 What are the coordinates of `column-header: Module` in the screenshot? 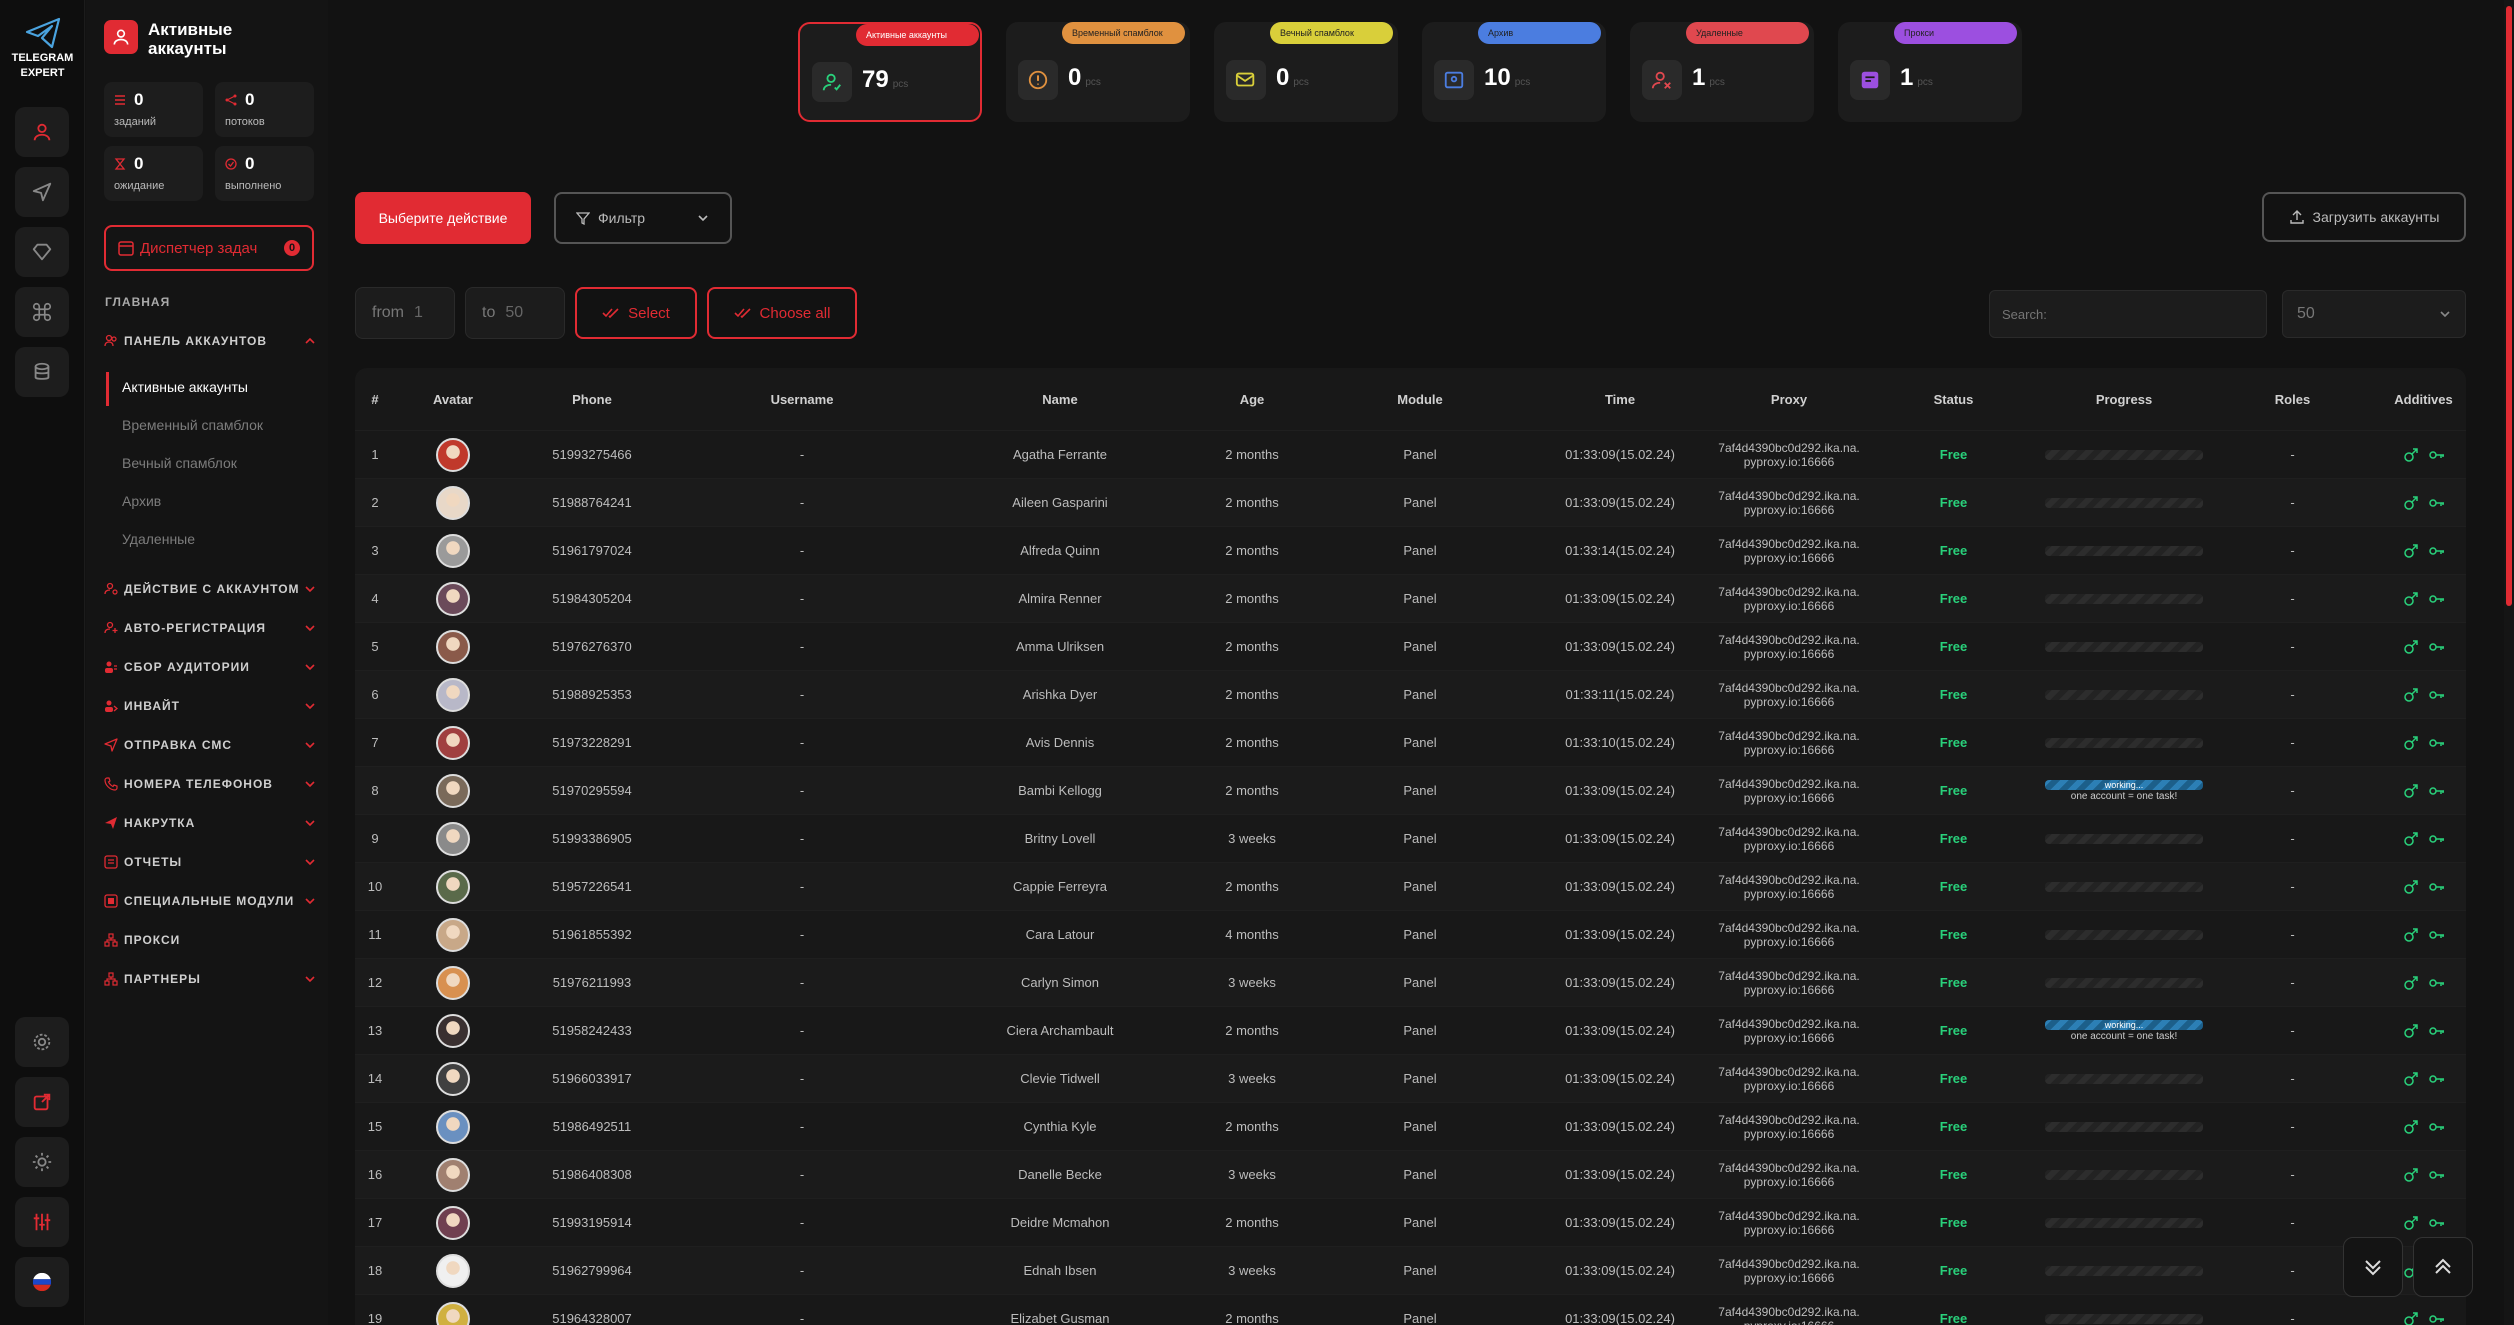 It's located at (1420, 399).